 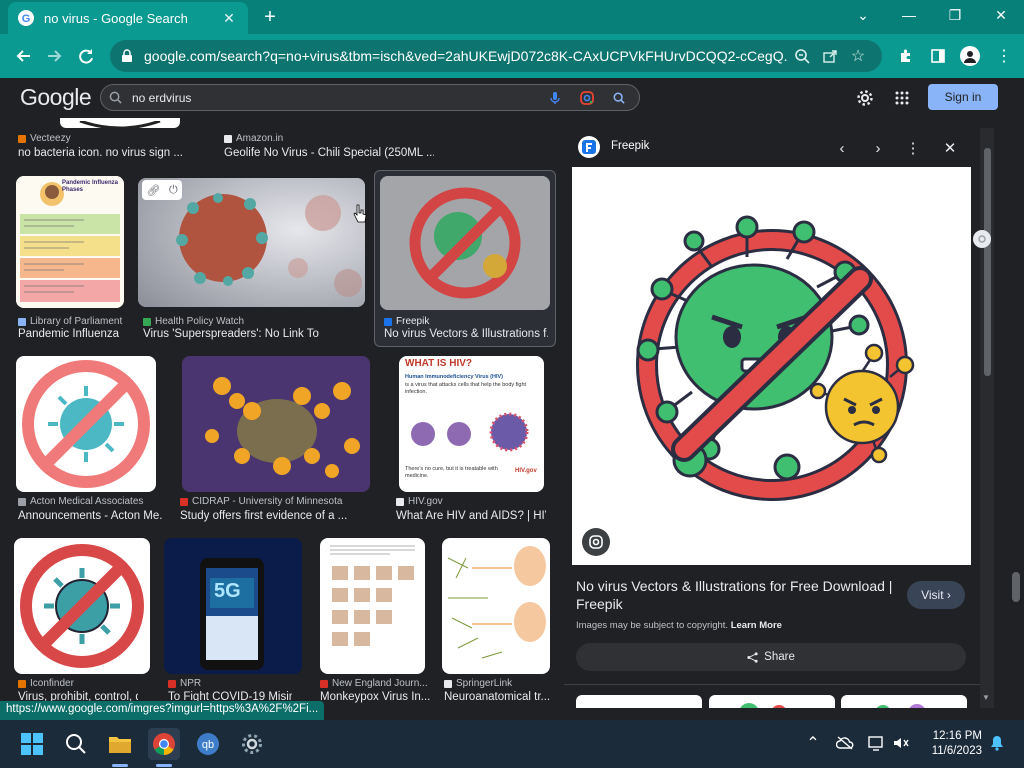 I want to click on tab-search-icon: ⌄, so click(x=863, y=15).